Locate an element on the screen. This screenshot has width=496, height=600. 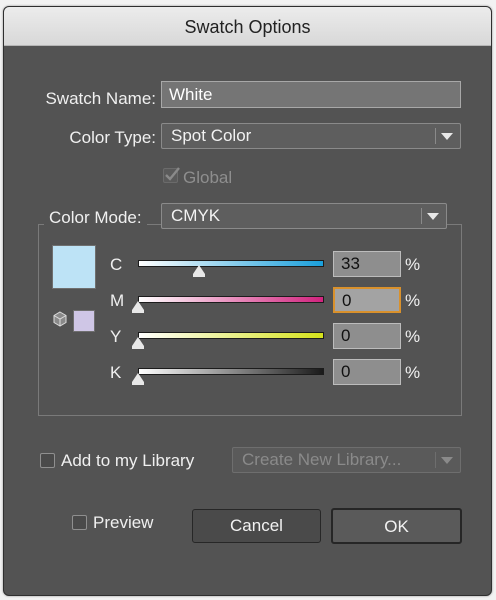
swatch-name-input: White is located at coordinates (311, 94).